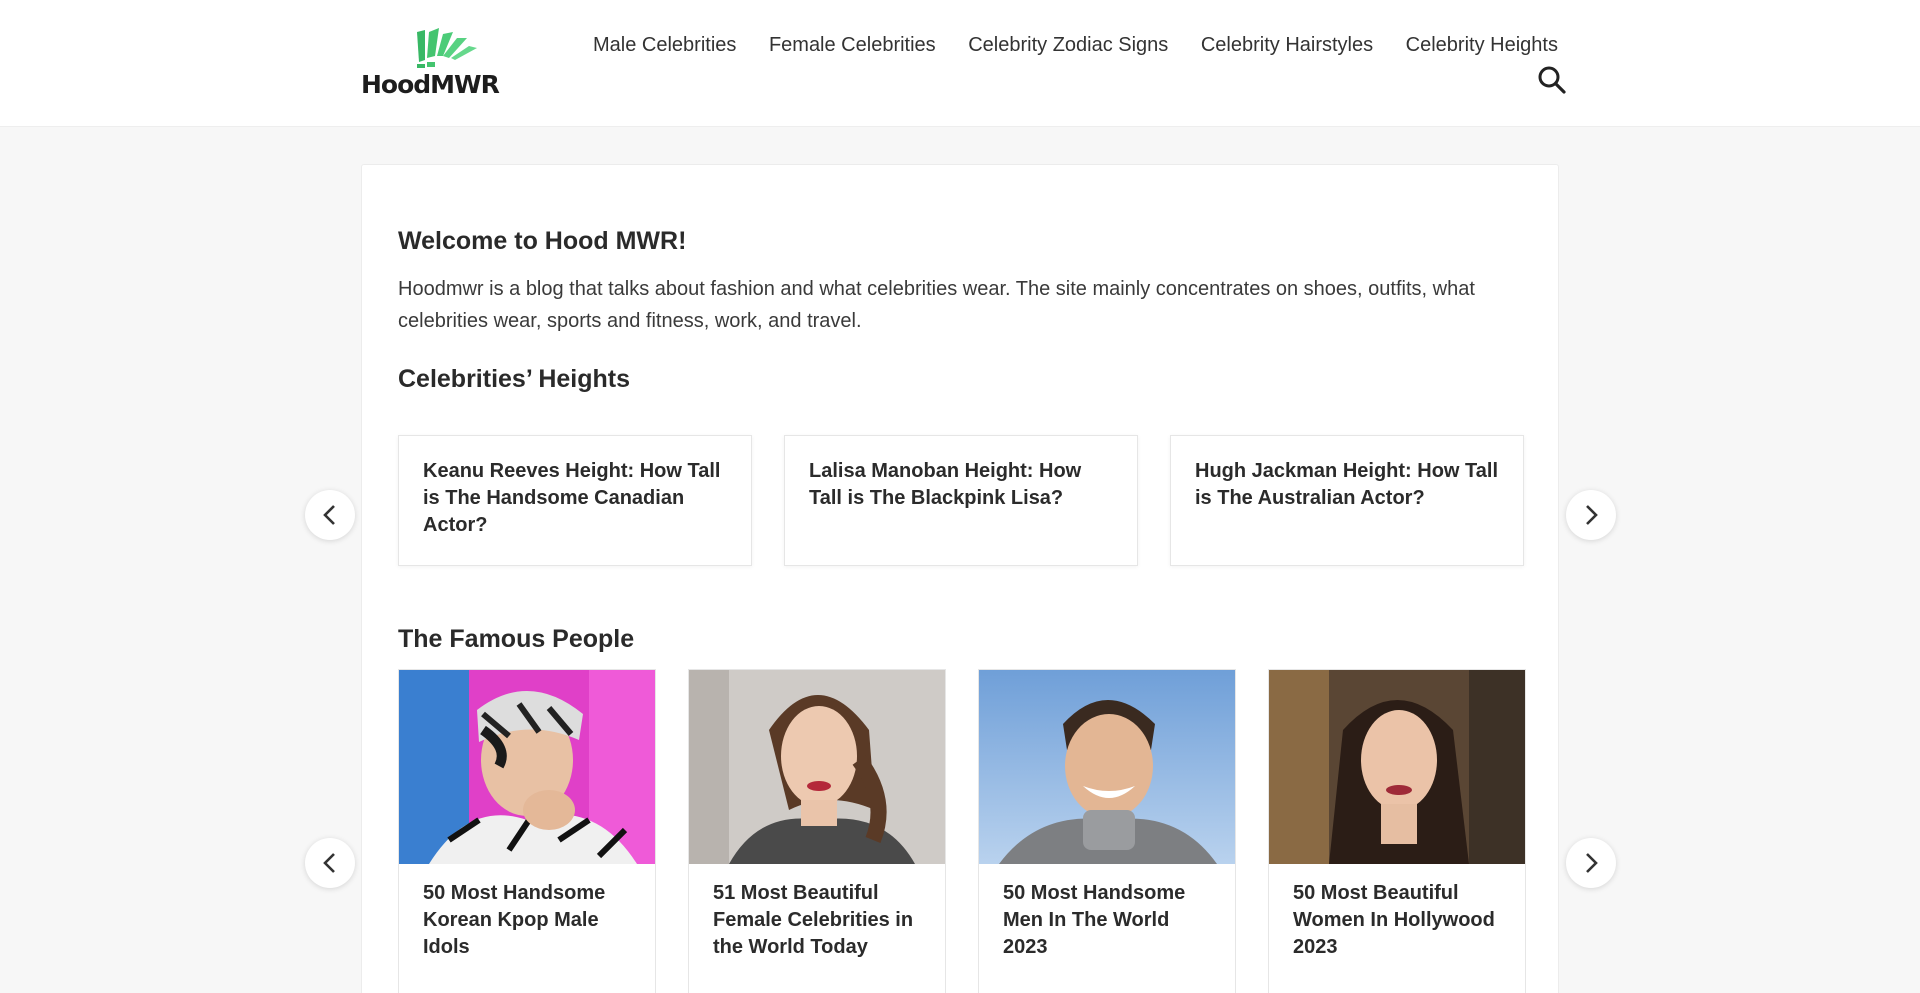  I want to click on famous-prev-button, so click(330, 863).